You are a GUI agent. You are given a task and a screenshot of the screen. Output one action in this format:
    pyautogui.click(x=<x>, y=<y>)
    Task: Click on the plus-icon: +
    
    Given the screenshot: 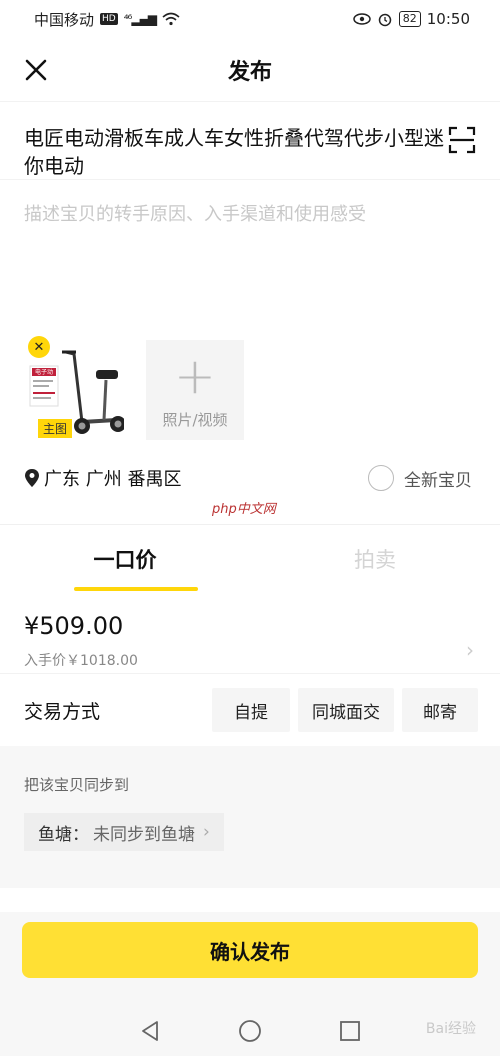 What is the action you would take?
    pyautogui.click(x=195, y=375)
    